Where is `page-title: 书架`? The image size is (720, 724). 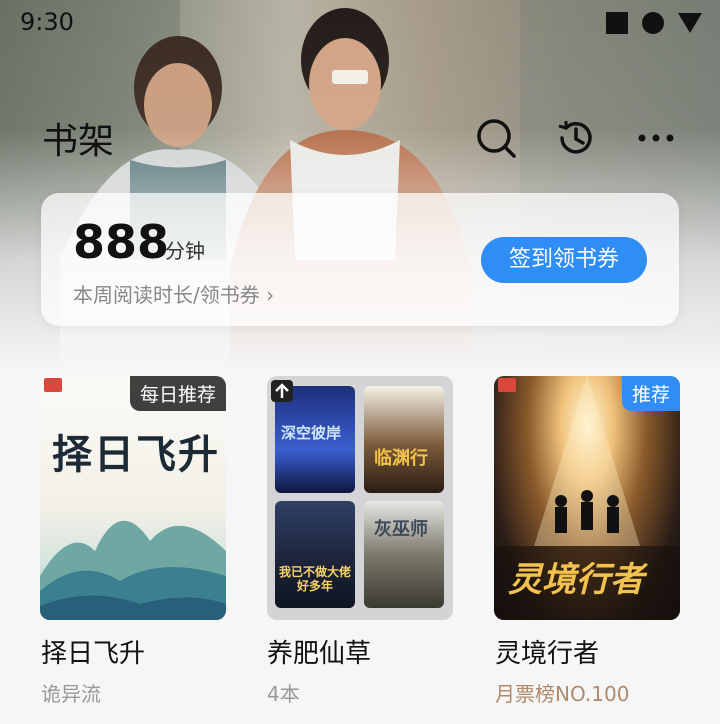 page-title: 书架 is located at coordinates (78, 141).